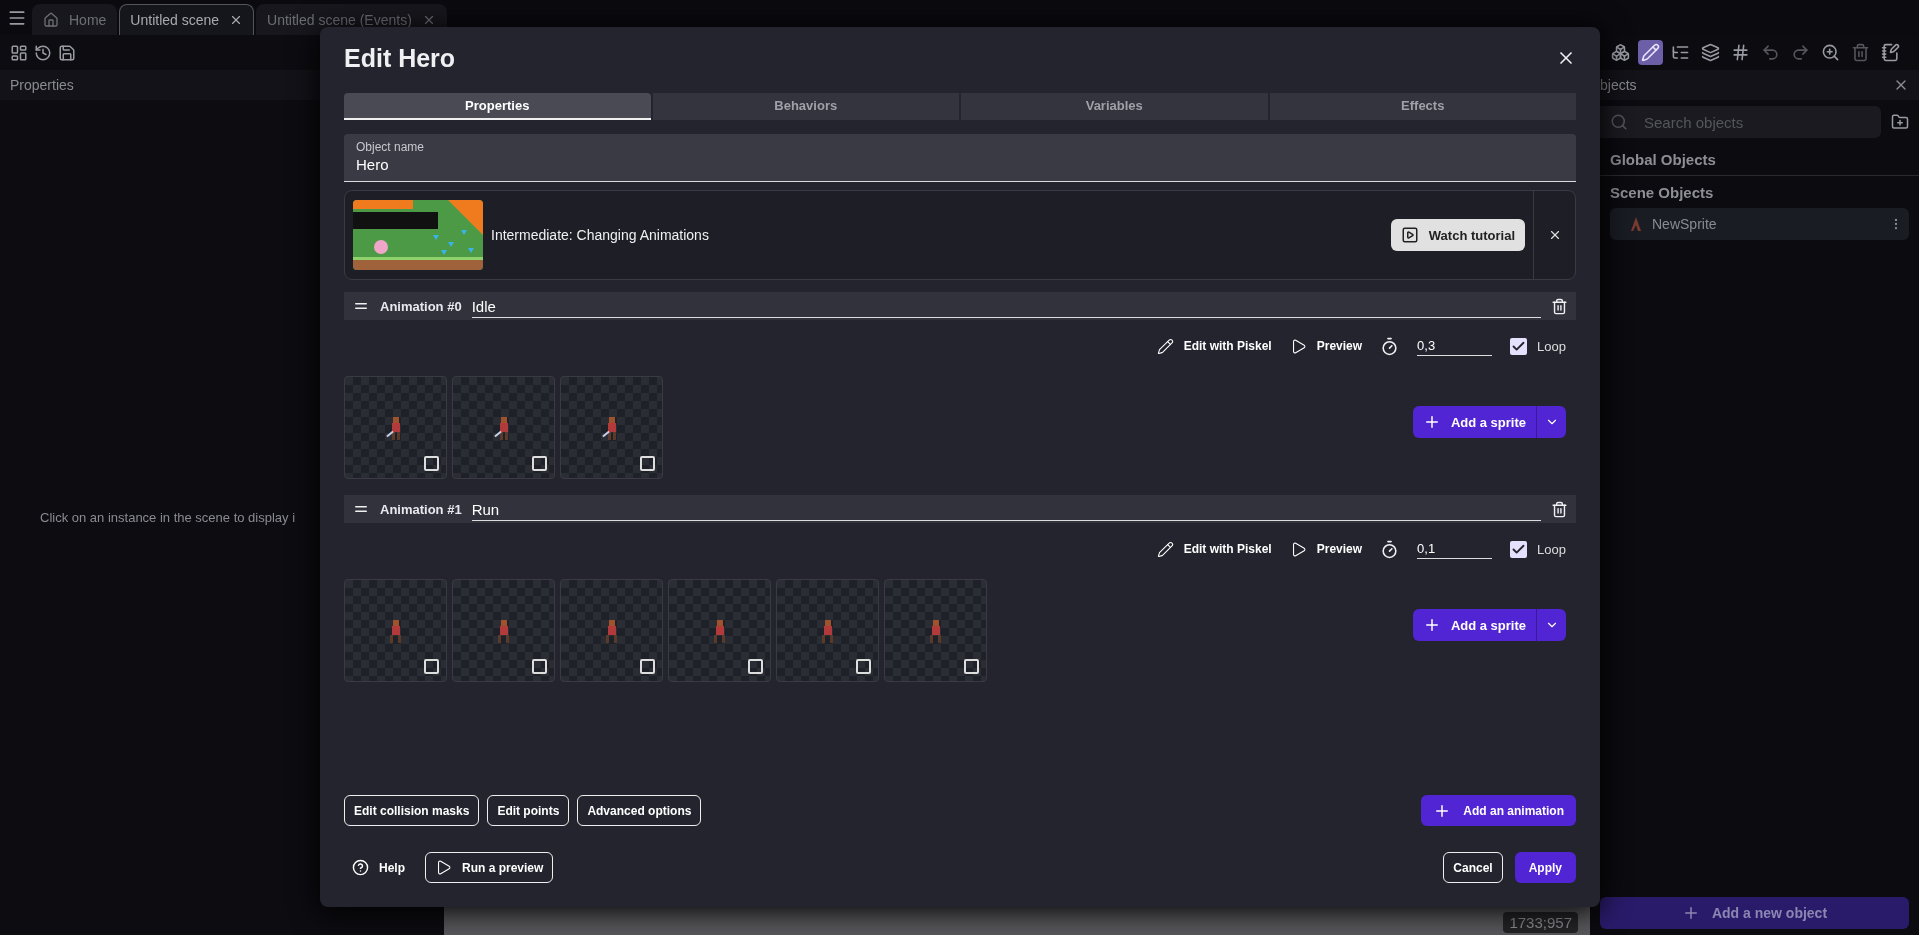 This screenshot has width=1919, height=935. What do you see at coordinates (43, 52) in the screenshot?
I see `history-icon` at bounding box center [43, 52].